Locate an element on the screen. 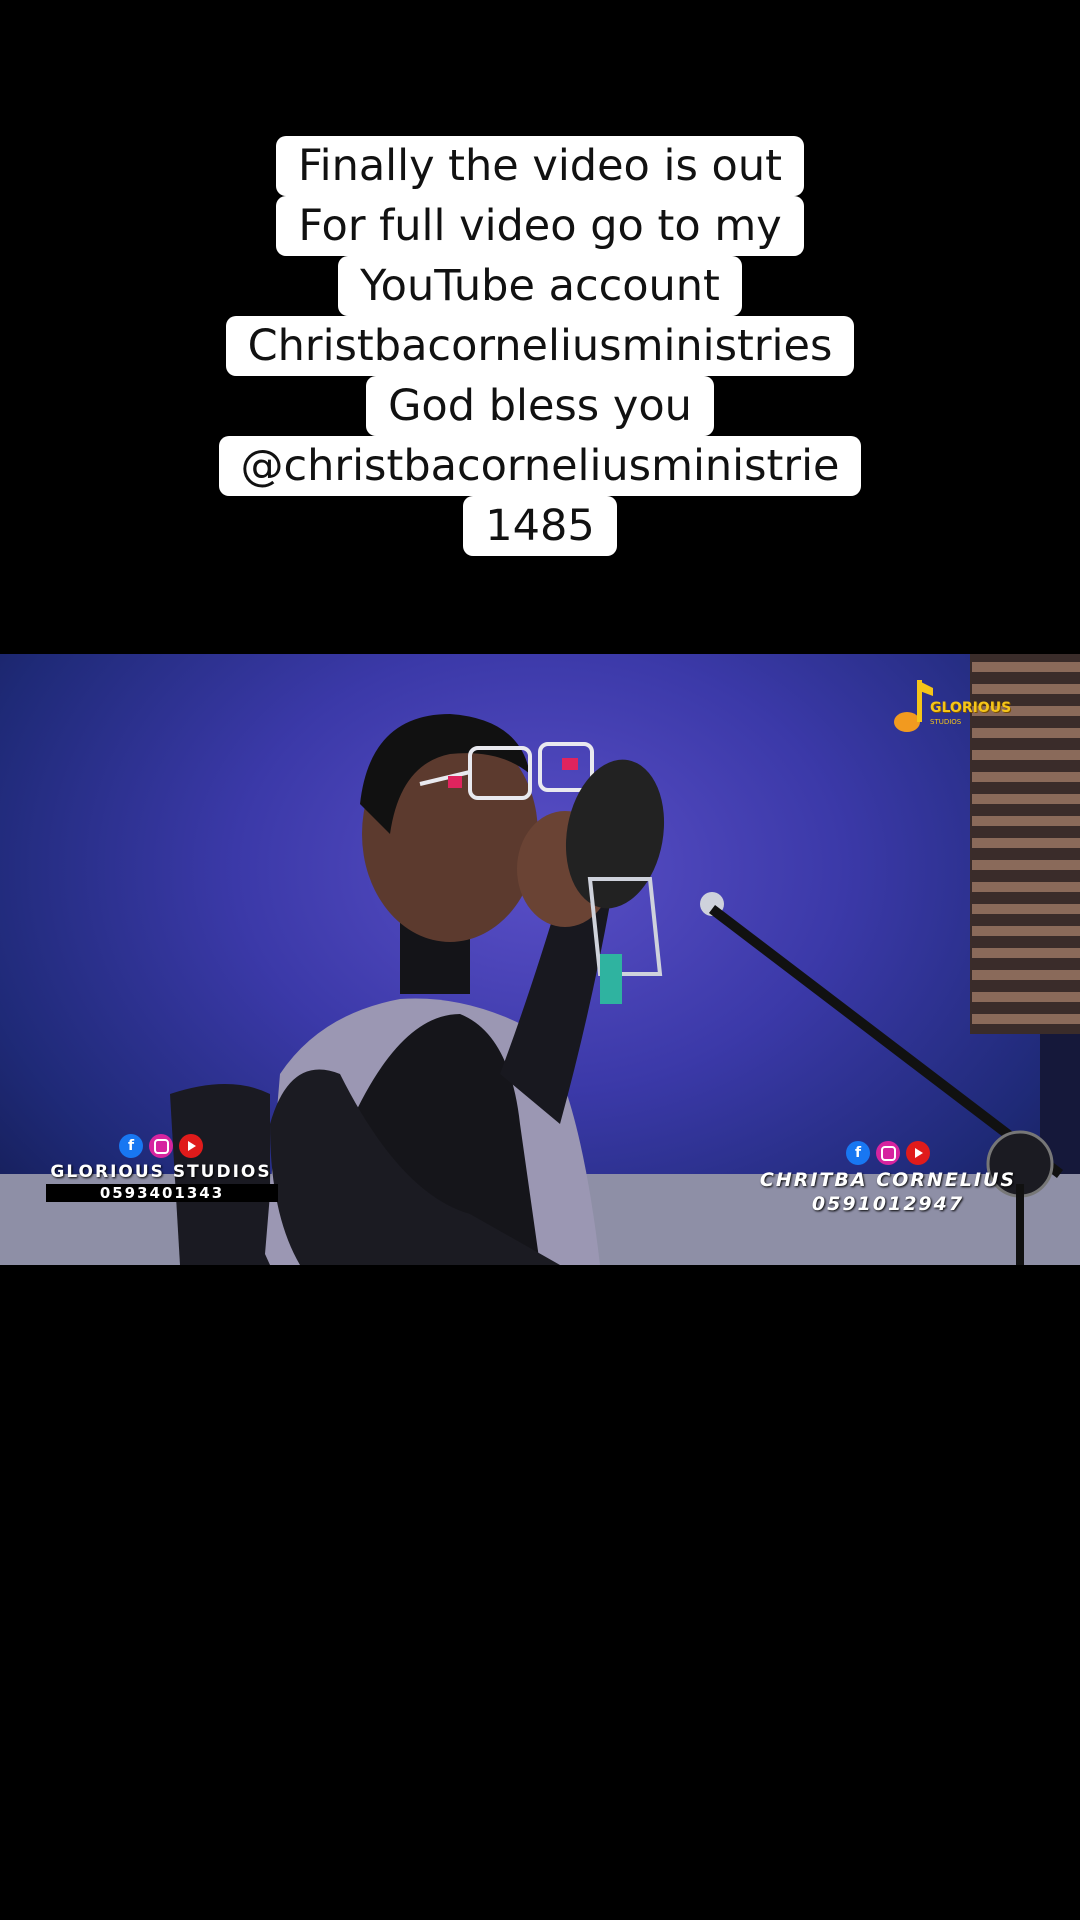 This screenshot has height=1920, width=1080. artist-phone: 0591012947 is located at coordinates (888, 1204).